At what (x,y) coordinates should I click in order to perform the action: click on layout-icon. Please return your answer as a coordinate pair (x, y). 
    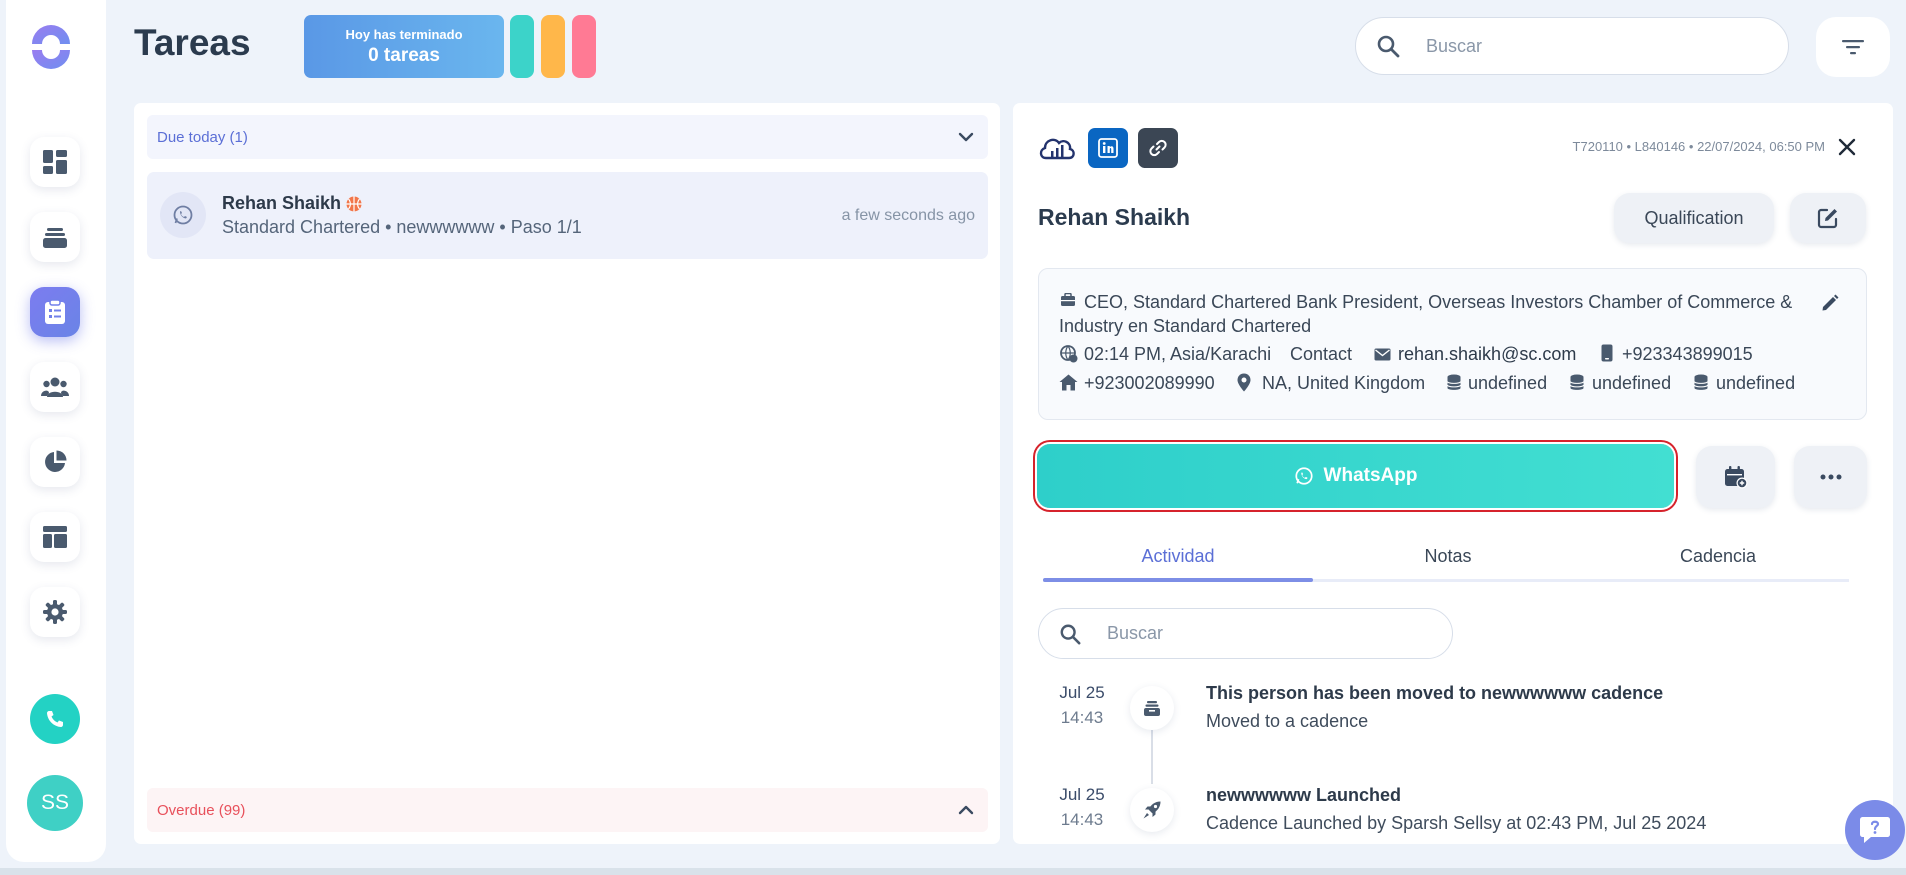
    Looking at the image, I should click on (55, 537).